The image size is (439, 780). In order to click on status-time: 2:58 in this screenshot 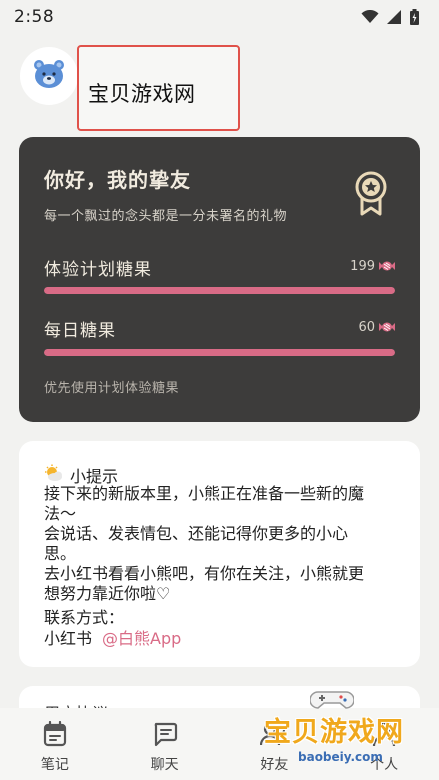, I will do `click(34, 17)`.